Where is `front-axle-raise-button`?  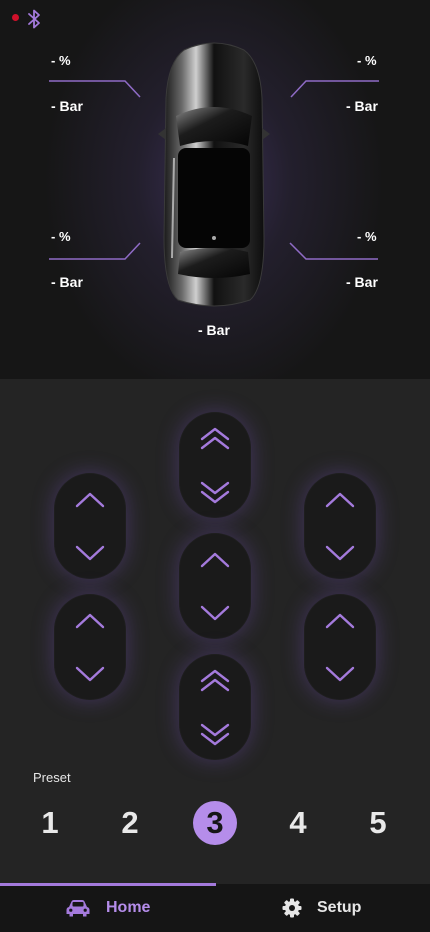
front-axle-raise-button is located at coordinates (215, 438).